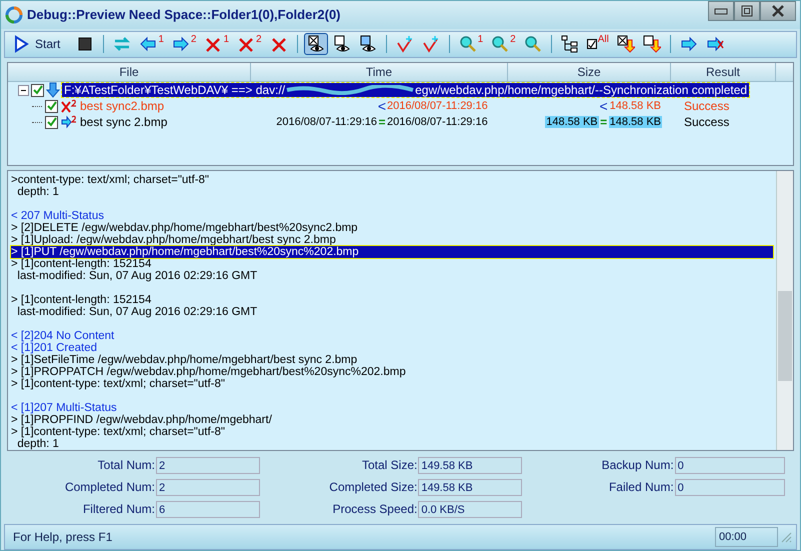 The height and width of the screenshot is (551, 801). What do you see at coordinates (122, 44) in the screenshot?
I see `sync-icon` at bounding box center [122, 44].